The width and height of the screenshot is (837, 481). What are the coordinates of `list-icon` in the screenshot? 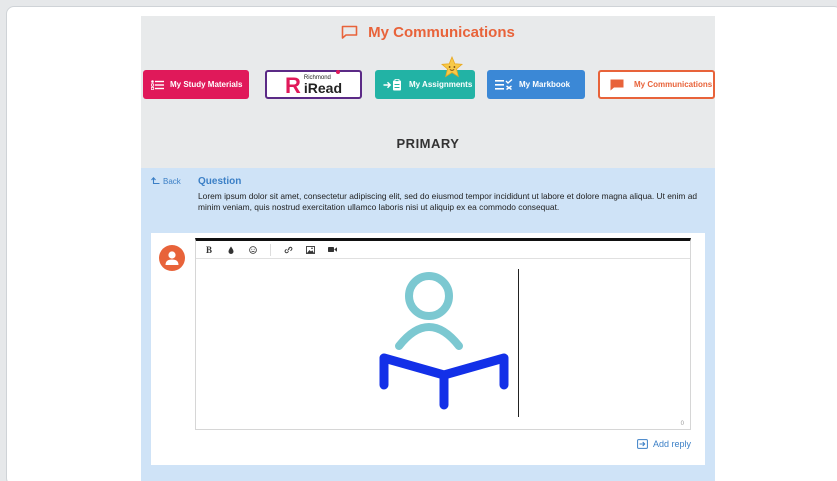 It's located at (157, 84).